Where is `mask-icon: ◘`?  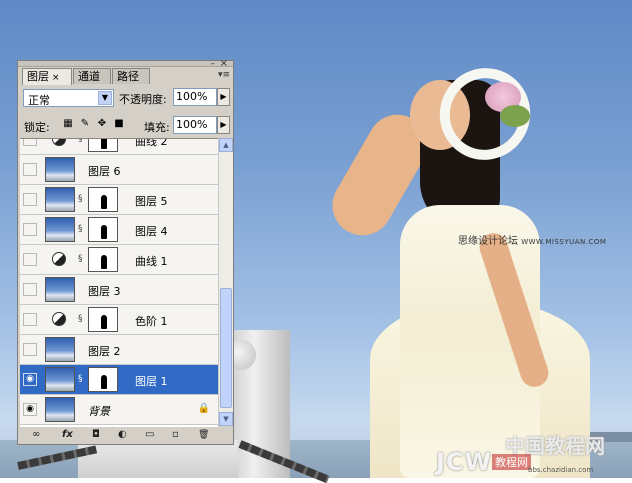 mask-icon: ◘ is located at coordinates (96, 435).